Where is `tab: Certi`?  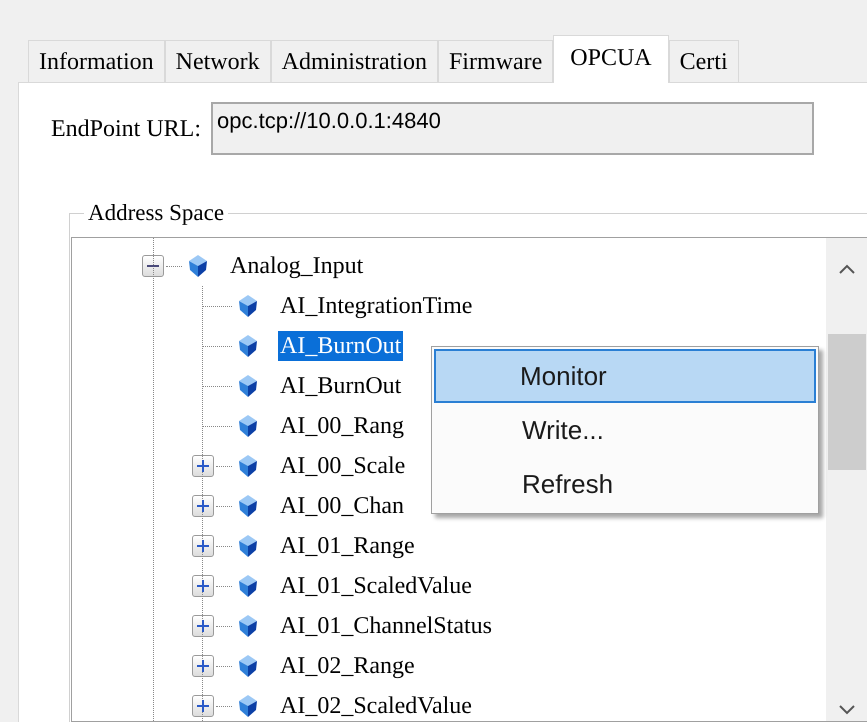 tab: Certi is located at coordinates (703, 61).